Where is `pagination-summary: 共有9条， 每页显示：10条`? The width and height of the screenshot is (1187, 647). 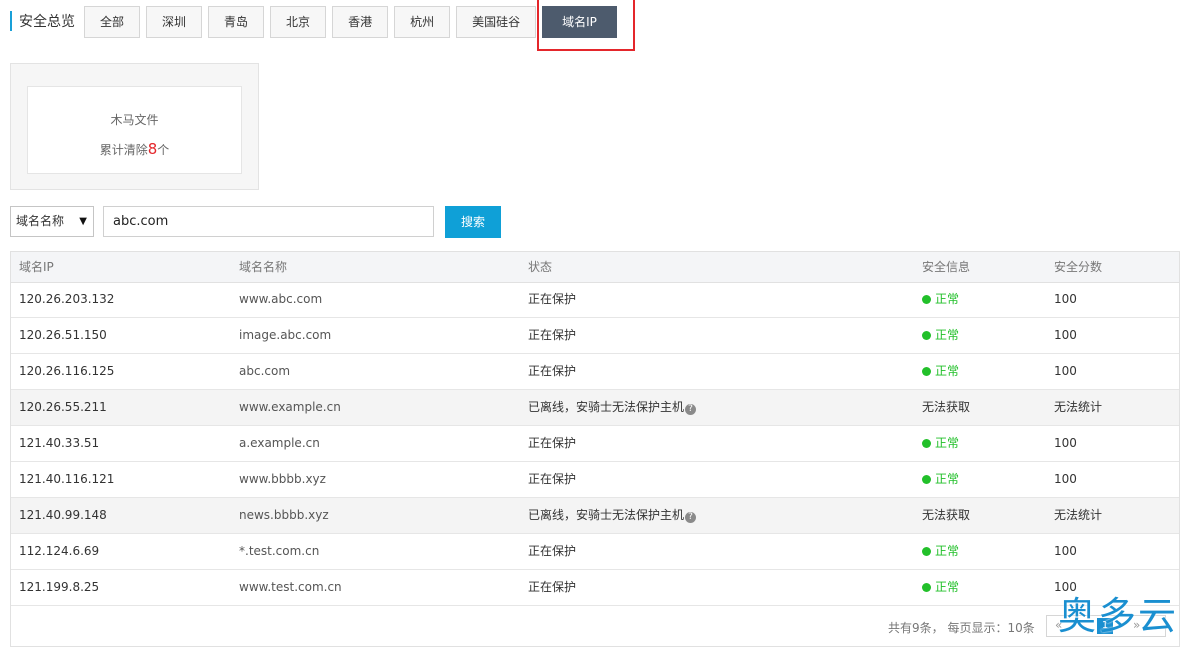
pagination-summary: 共有9条， 每页显示：10条 is located at coordinates (961, 628).